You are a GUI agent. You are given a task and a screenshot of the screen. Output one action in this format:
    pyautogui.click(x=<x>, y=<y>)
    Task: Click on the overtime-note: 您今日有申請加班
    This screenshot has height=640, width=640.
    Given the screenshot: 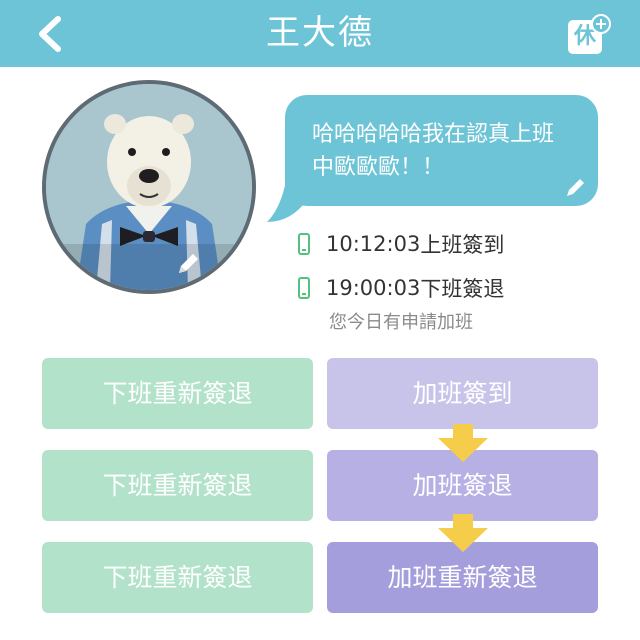 What is the action you would take?
    pyautogui.click(x=401, y=322)
    